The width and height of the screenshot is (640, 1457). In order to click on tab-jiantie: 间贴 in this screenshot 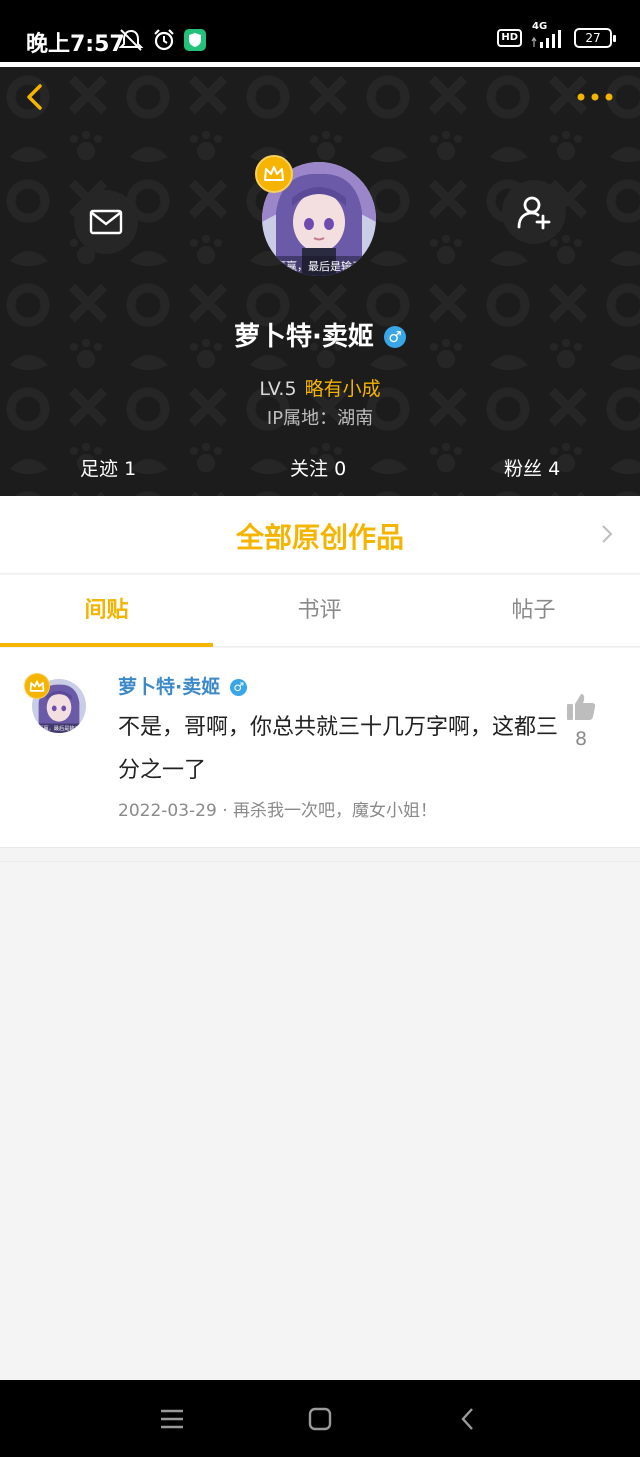, I will do `click(106, 611)`.